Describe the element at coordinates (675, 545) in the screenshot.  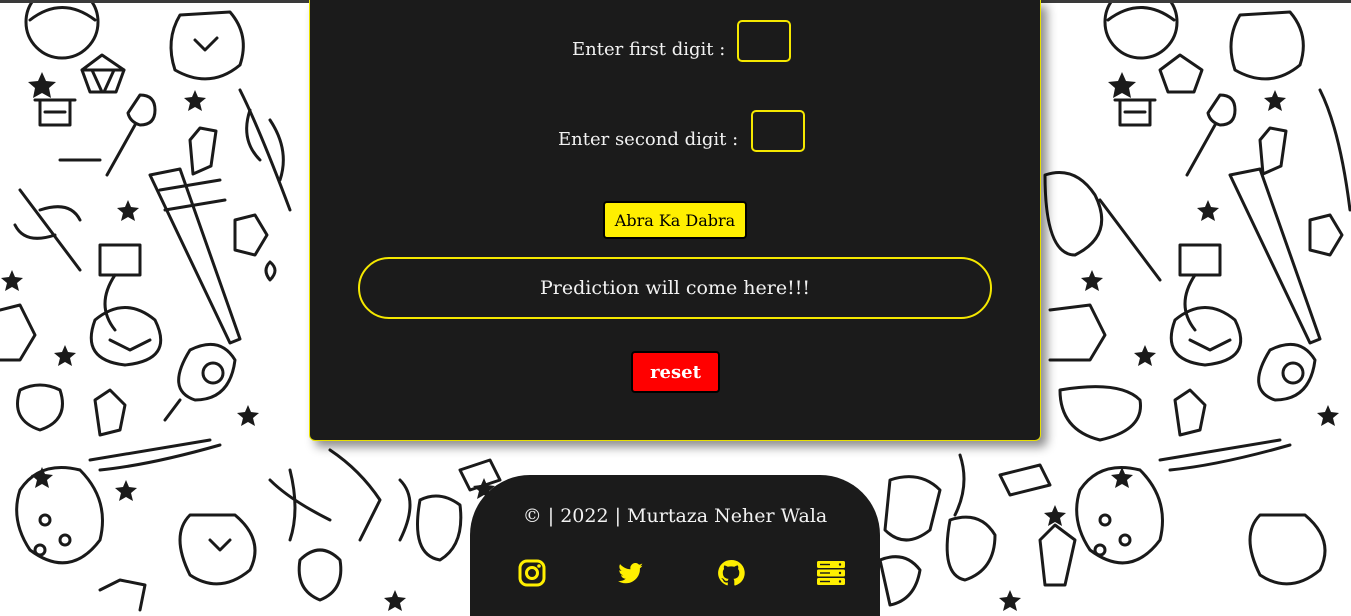
I see `footer: © | 2022 | Murtaza Neher Wala` at that location.